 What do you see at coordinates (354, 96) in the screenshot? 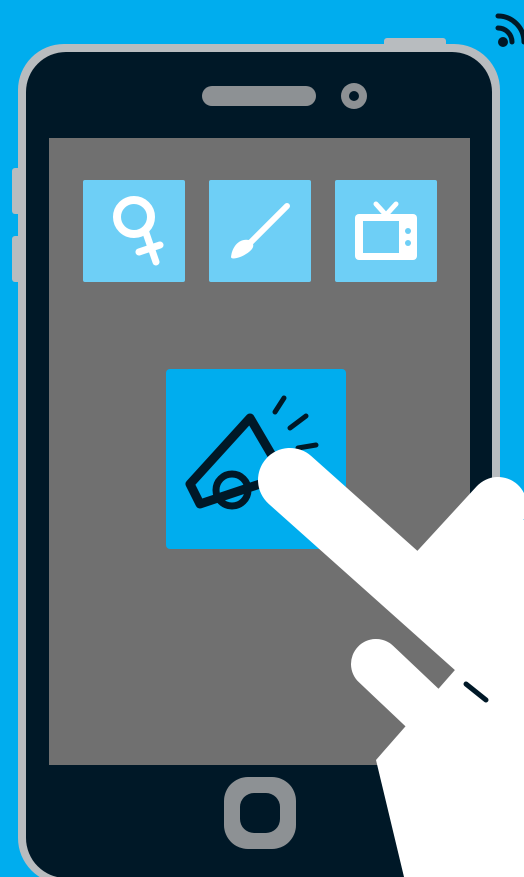
I see `front-camera-icon` at bounding box center [354, 96].